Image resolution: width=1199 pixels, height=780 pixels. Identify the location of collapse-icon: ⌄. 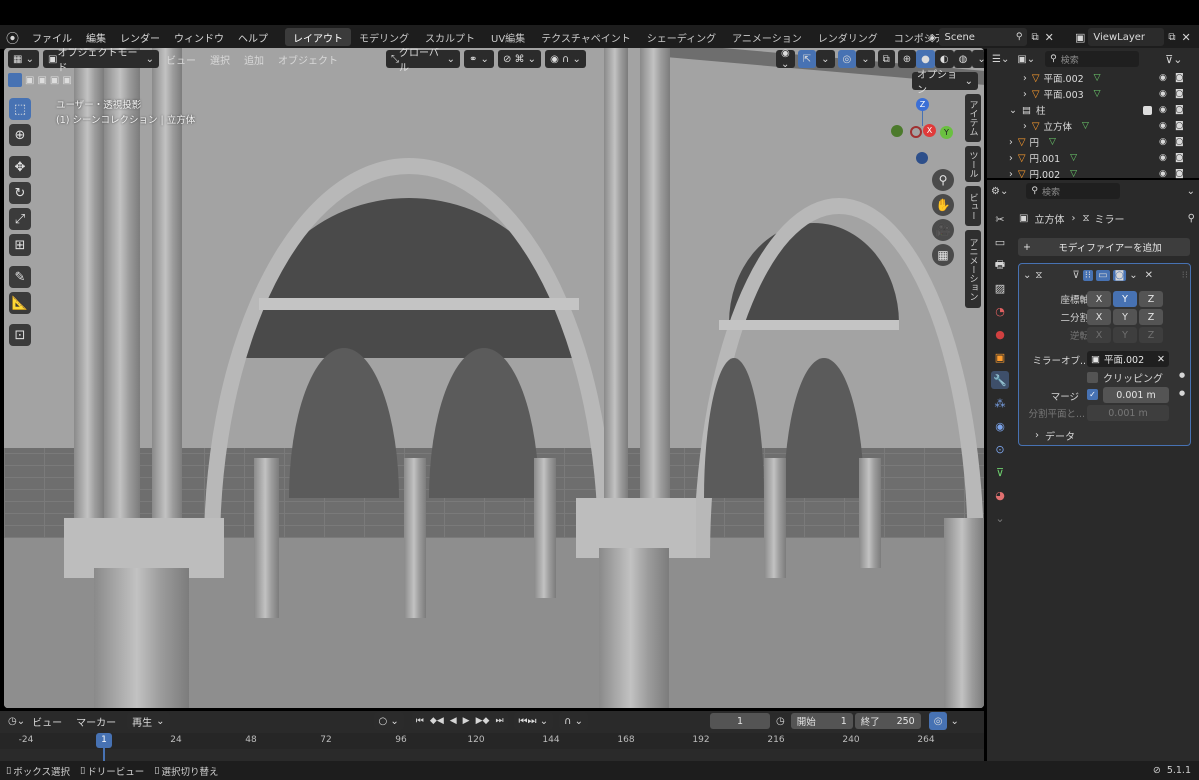
(1027, 275).